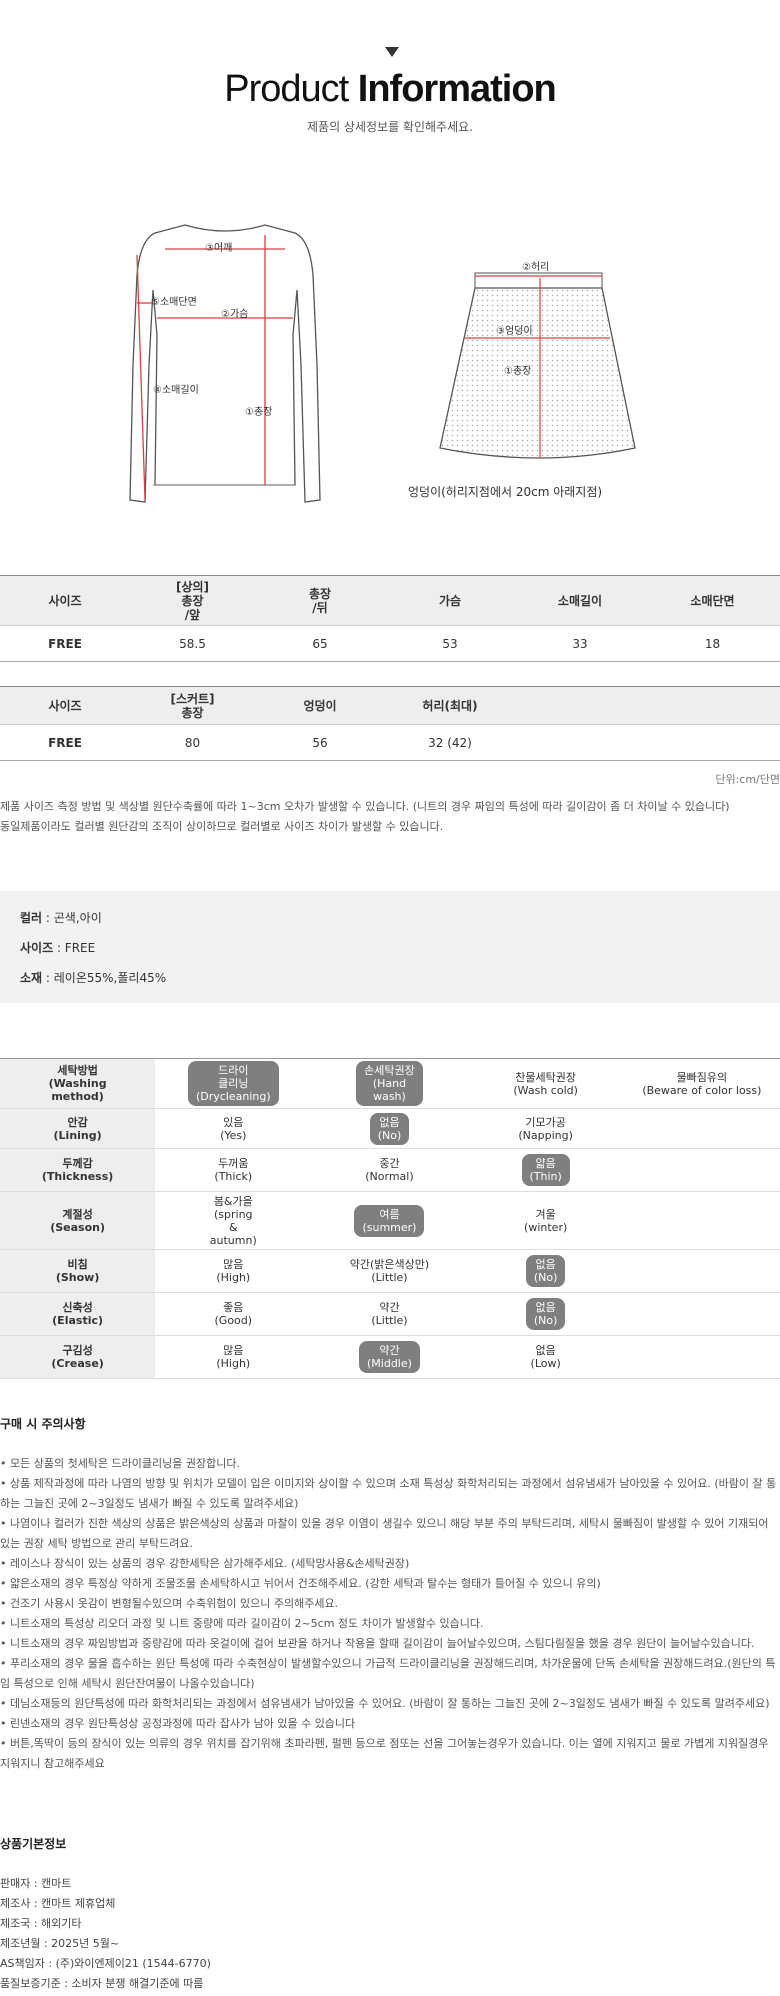  Describe the element at coordinates (41, 1923) in the screenshot. I see `base-info-item: 제조국 : 해외기타` at that location.